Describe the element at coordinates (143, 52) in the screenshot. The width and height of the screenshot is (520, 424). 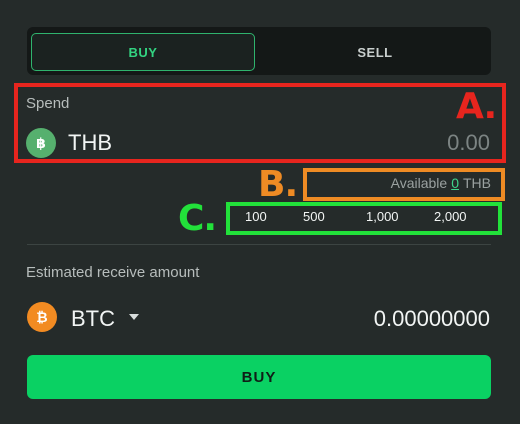
I see `buy-tab: BUY` at that location.